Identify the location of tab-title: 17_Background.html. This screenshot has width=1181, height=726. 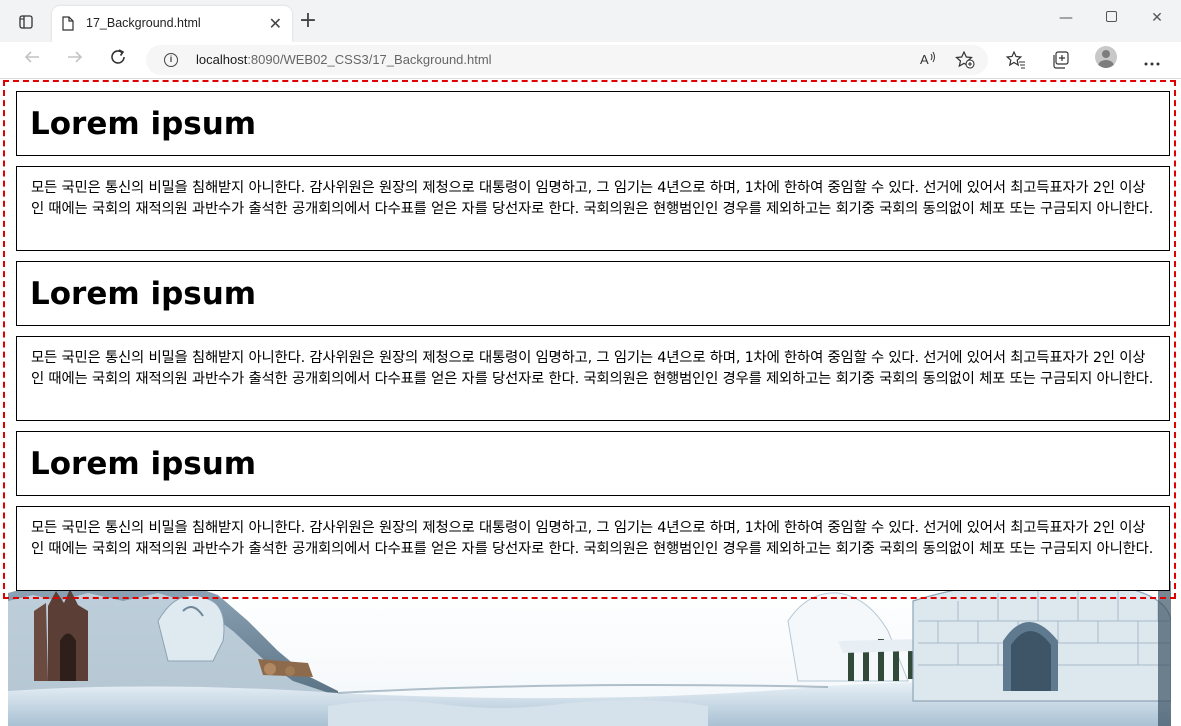
(143, 23).